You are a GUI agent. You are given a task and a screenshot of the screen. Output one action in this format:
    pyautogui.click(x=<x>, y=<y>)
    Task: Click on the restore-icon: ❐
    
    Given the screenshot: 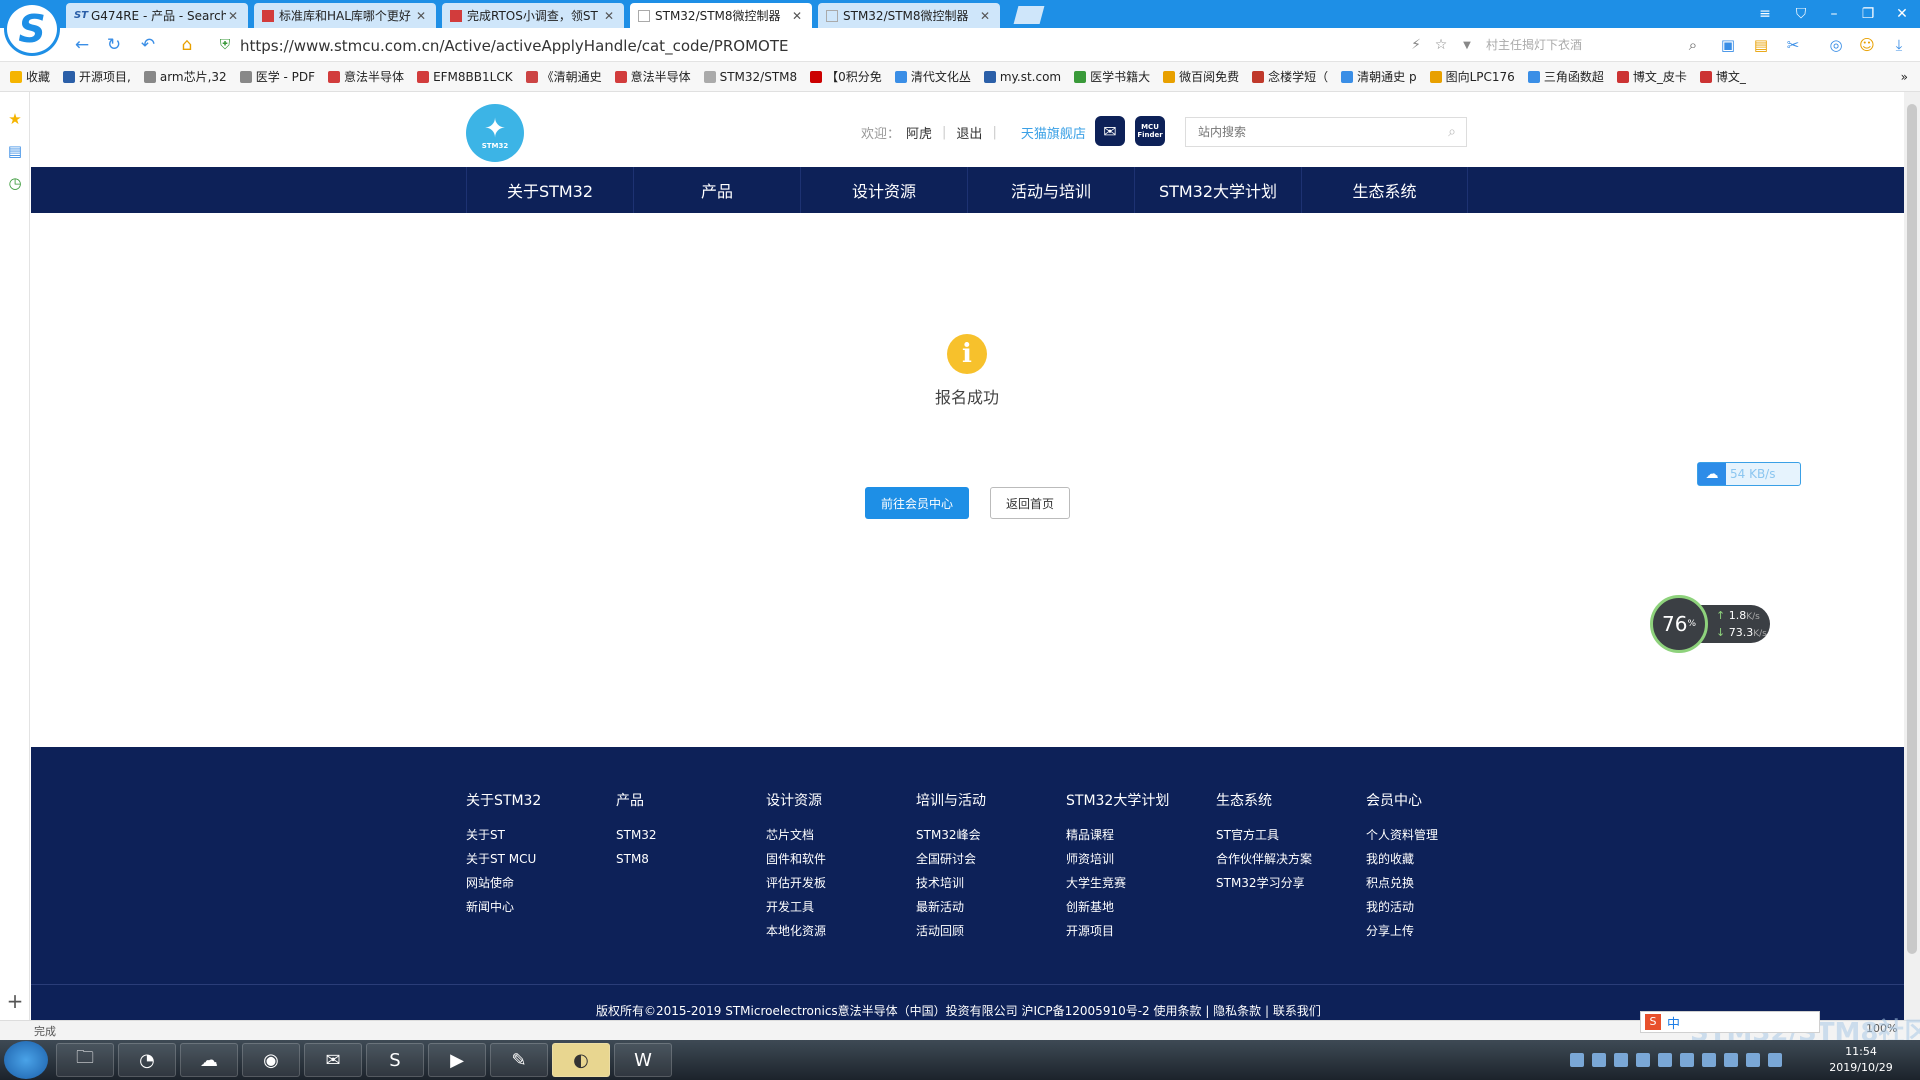 What is the action you would take?
    pyautogui.click(x=1868, y=14)
    